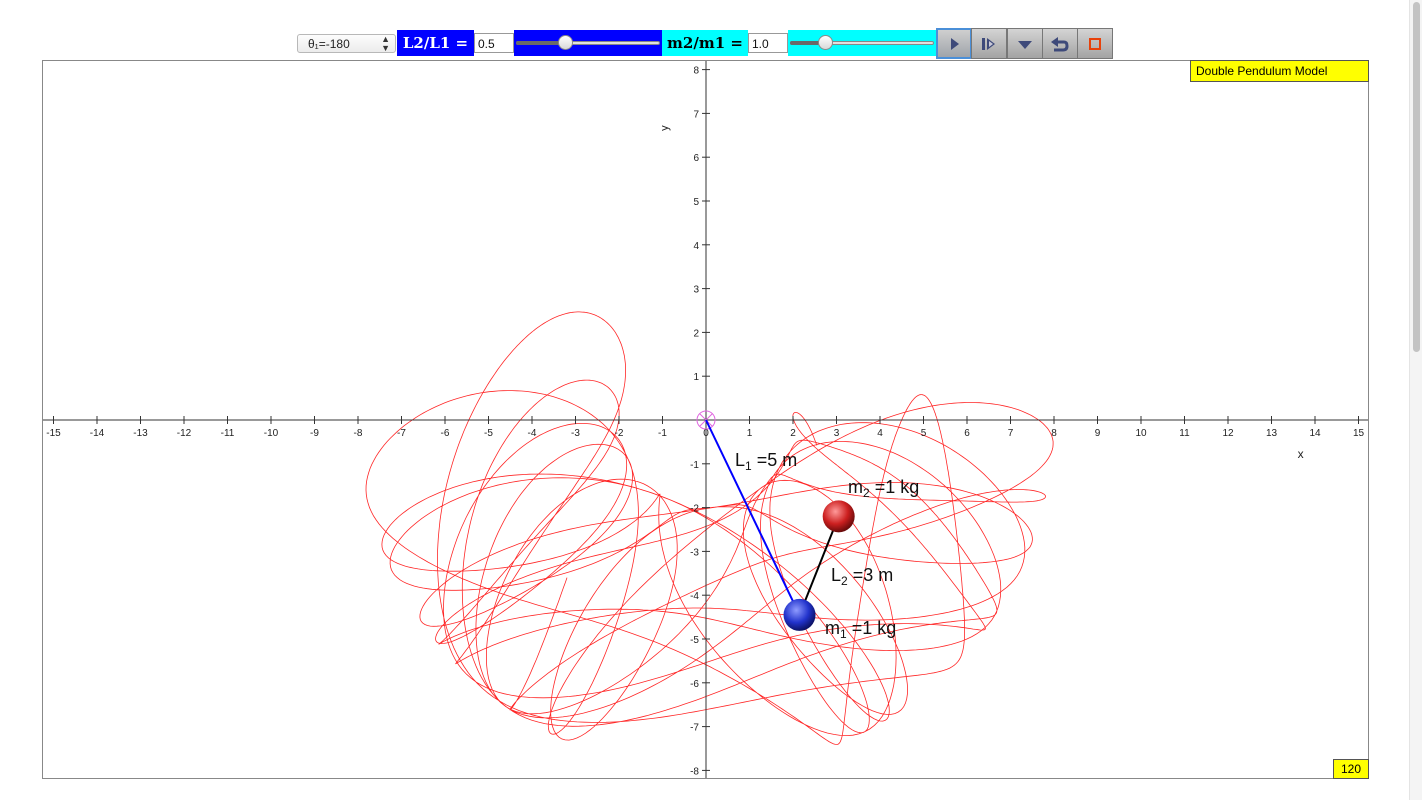  I want to click on toolbar: θ₁=-180 ▲ ▼ L2/L1 = 0.5 m2/m1 = 1.0, so click(711, 30).